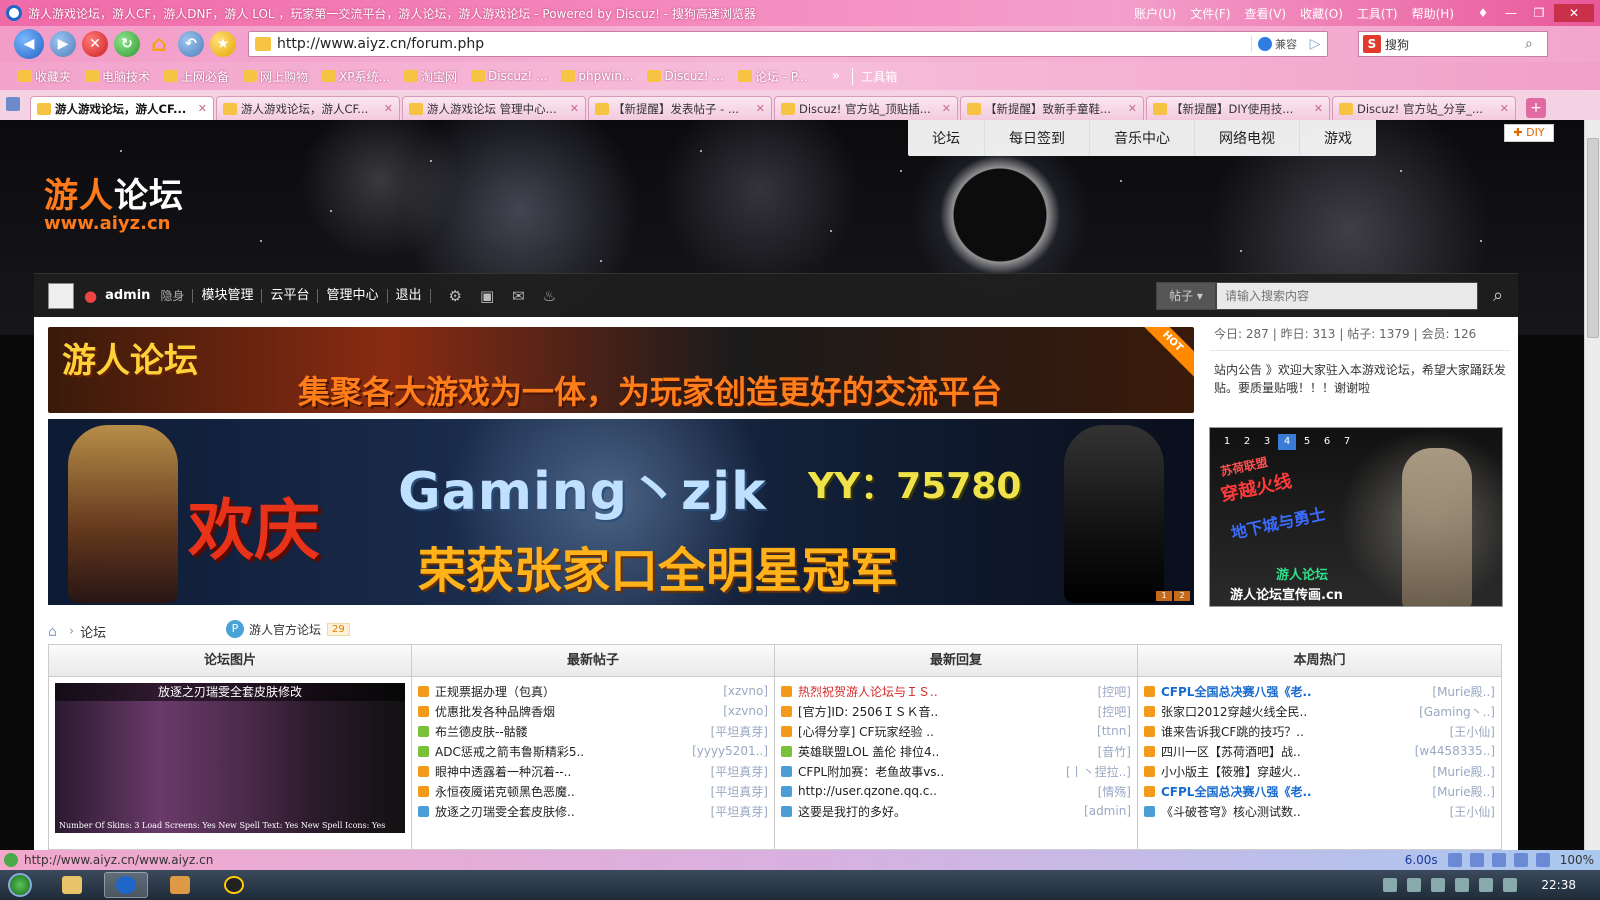 The image size is (1600, 900). What do you see at coordinates (1592, 485) in the screenshot?
I see `vertical-scrollbar` at bounding box center [1592, 485].